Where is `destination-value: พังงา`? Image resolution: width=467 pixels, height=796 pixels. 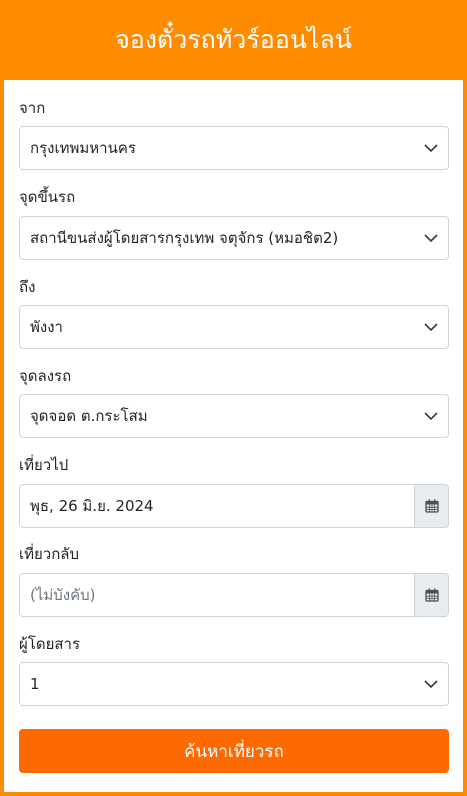 destination-value: พังงา is located at coordinates (46, 327).